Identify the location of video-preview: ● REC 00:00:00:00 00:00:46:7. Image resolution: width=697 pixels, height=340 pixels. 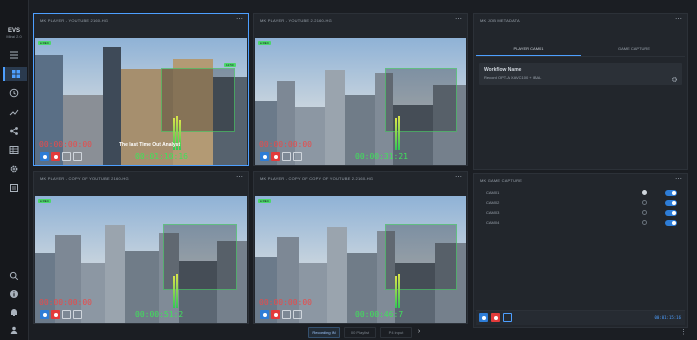
(360, 259).